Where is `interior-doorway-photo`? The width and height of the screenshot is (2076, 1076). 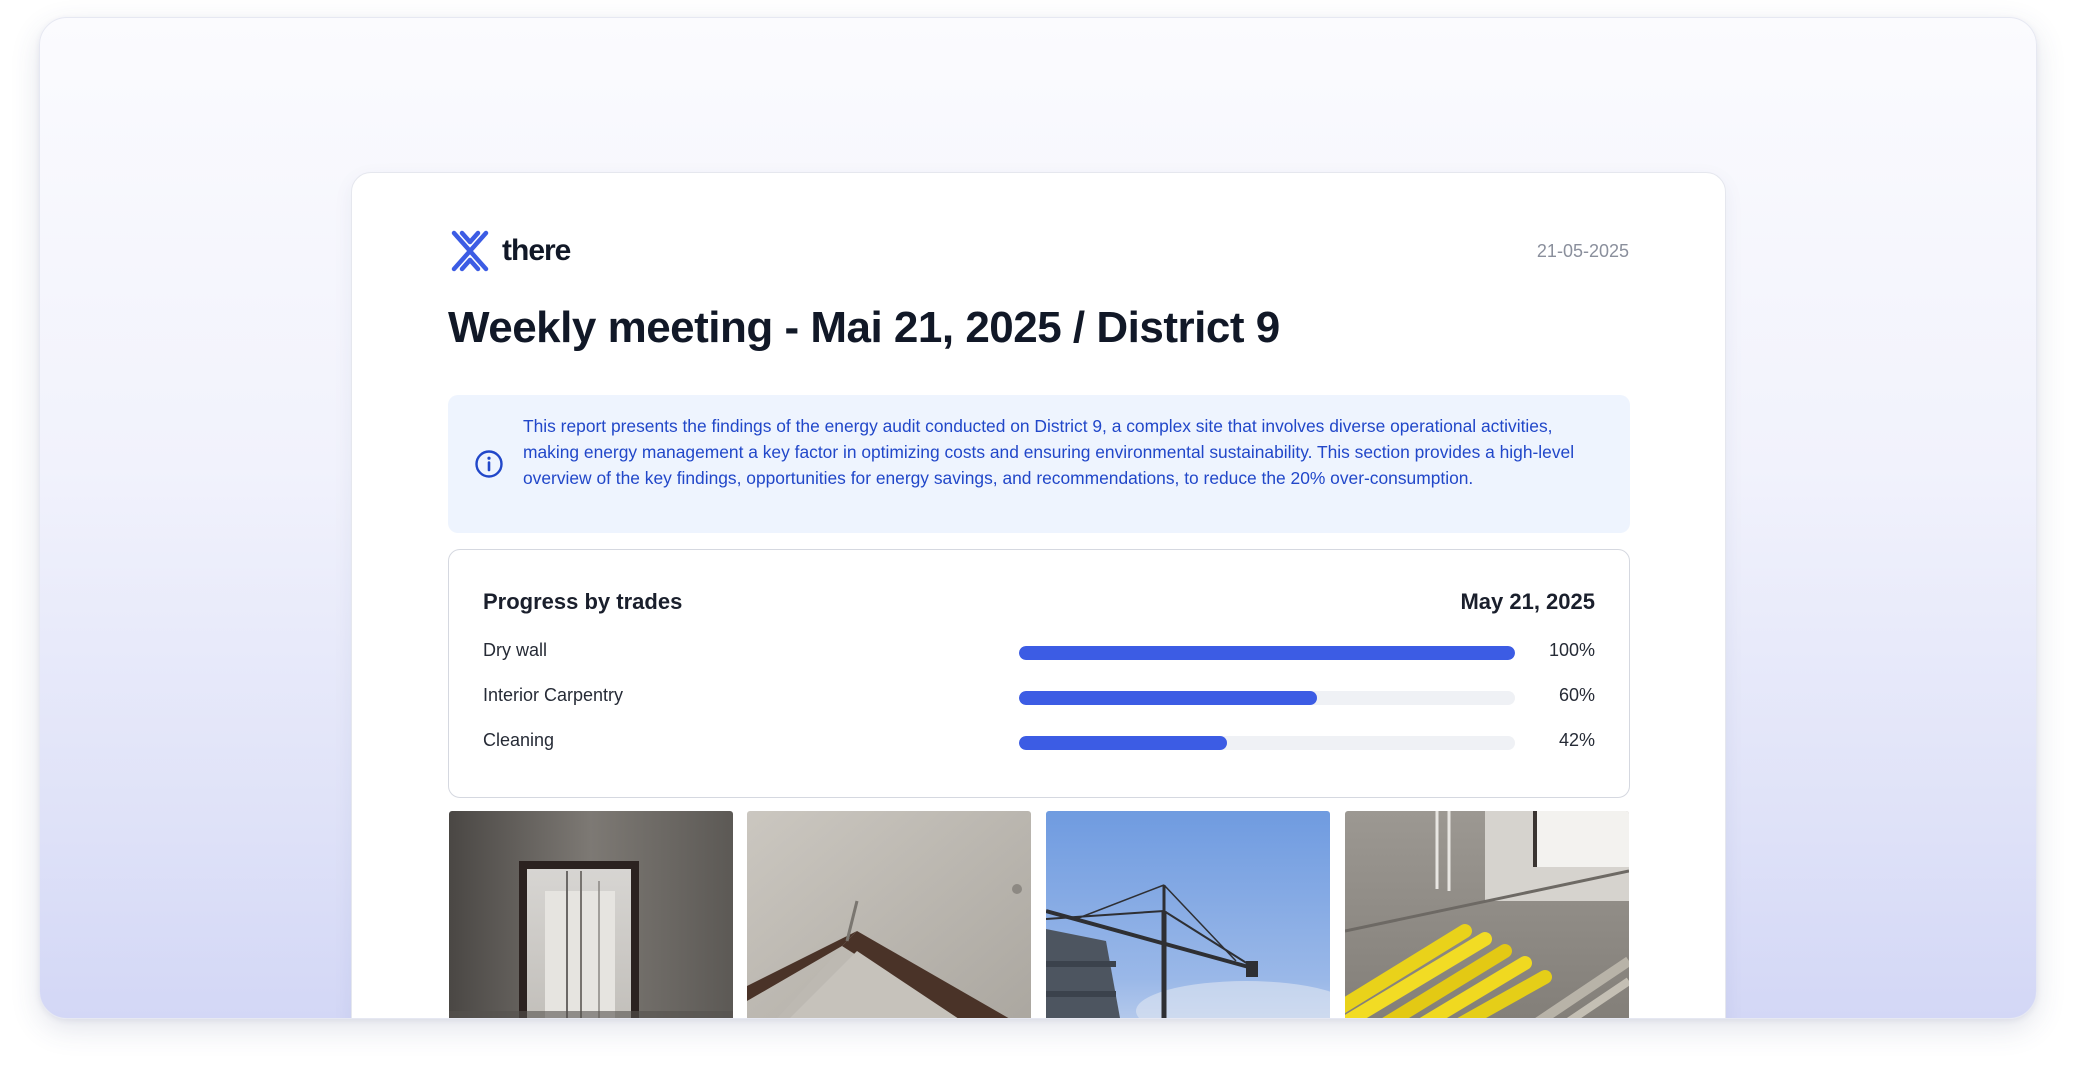 interior-doorway-photo is located at coordinates (591, 914).